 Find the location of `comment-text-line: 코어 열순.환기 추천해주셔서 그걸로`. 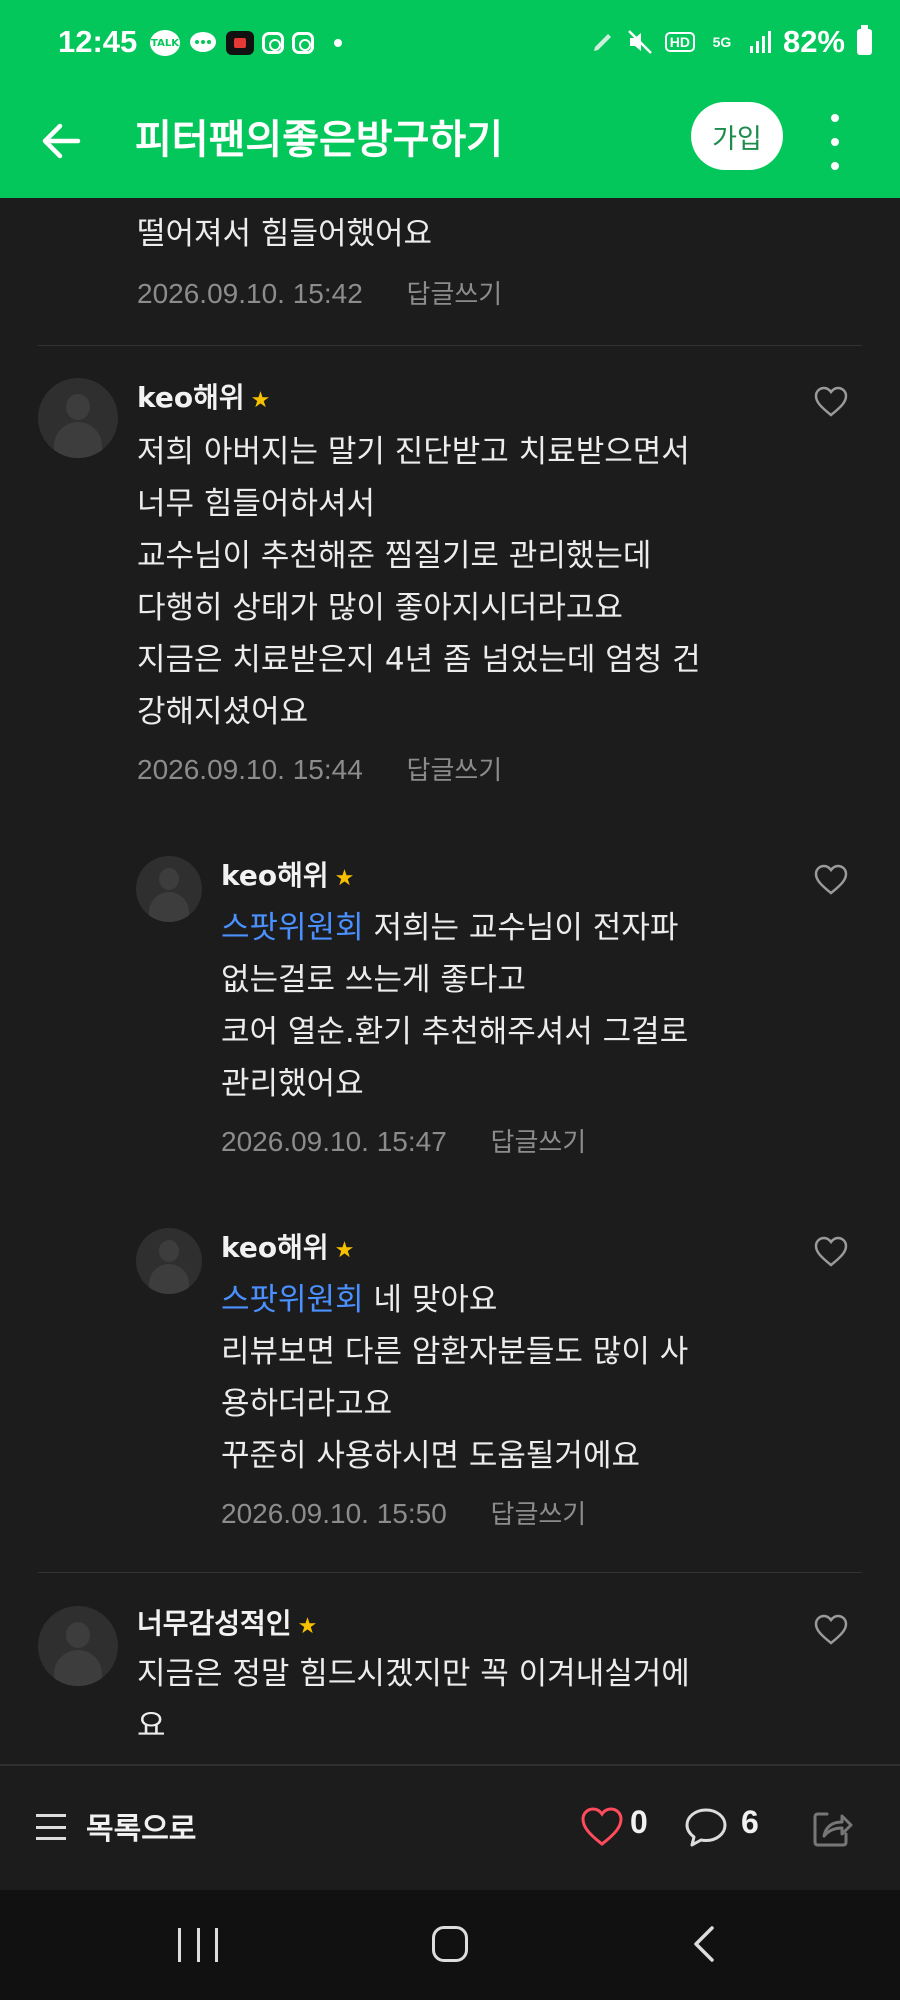

comment-text-line: 코어 열순.환기 추천해주셔서 그걸로 is located at coordinates (455, 1032).